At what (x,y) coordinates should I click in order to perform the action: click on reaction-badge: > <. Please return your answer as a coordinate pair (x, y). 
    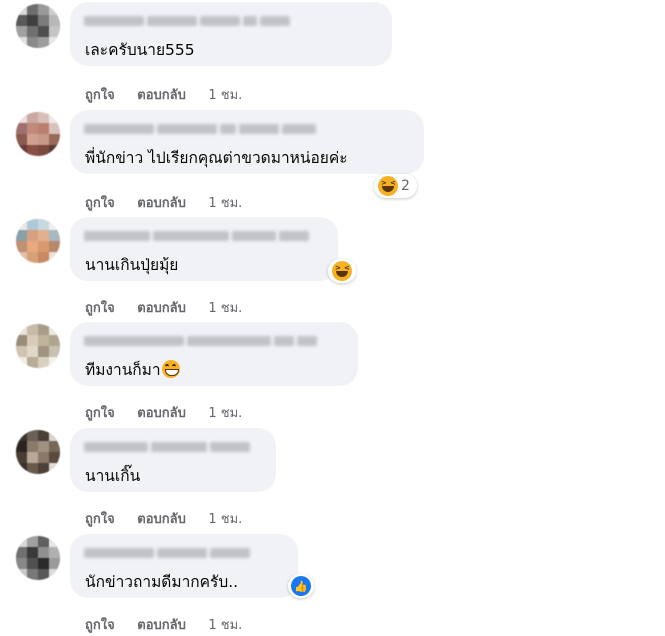
    Looking at the image, I should click on (342, 271).